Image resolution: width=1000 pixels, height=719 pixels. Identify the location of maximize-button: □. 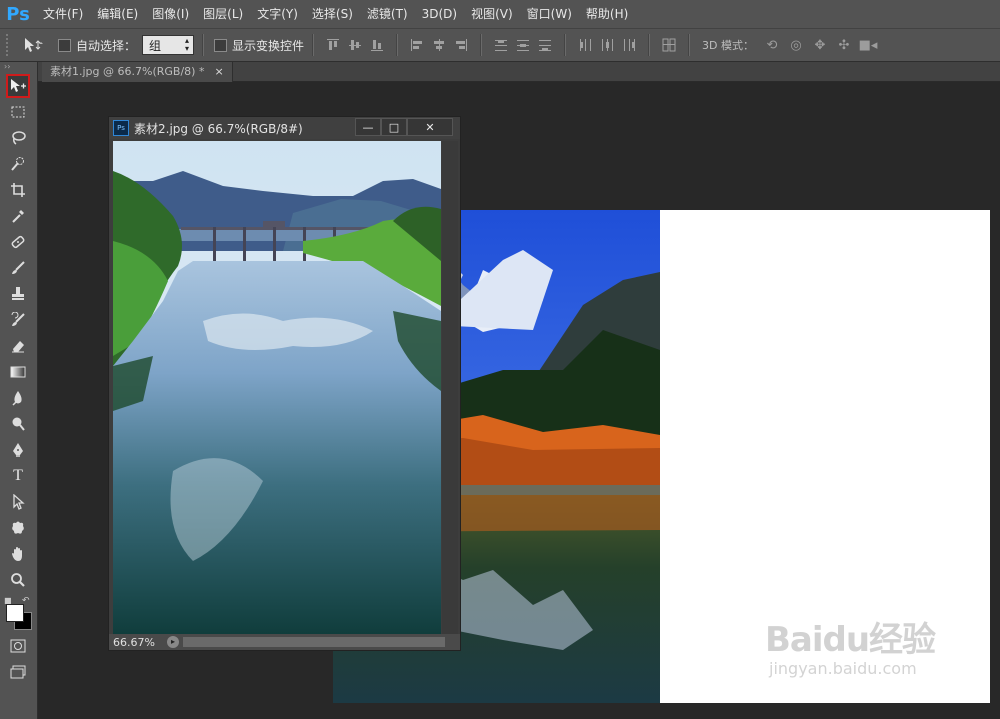
(394, 127).